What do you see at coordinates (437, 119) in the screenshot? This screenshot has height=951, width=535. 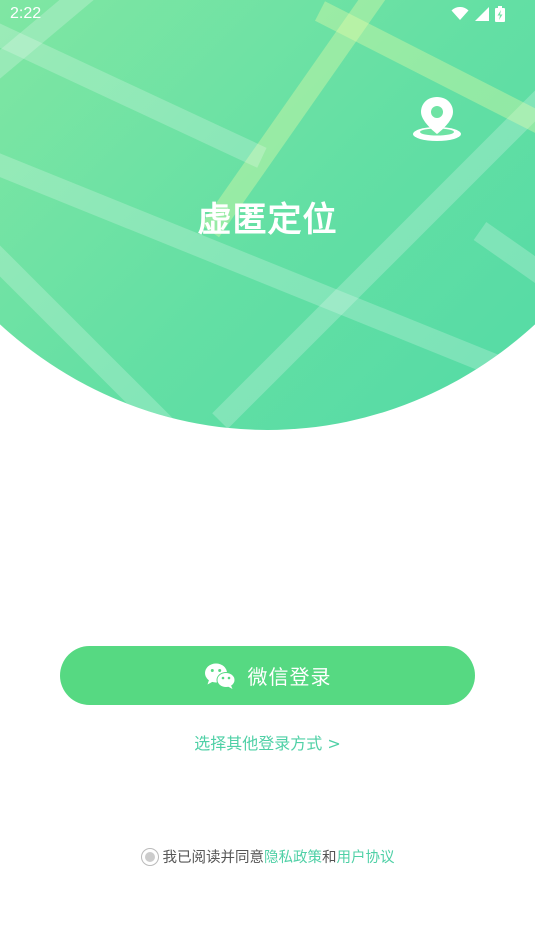 I see `location-pin-icon` at bounding box center [437, 119].